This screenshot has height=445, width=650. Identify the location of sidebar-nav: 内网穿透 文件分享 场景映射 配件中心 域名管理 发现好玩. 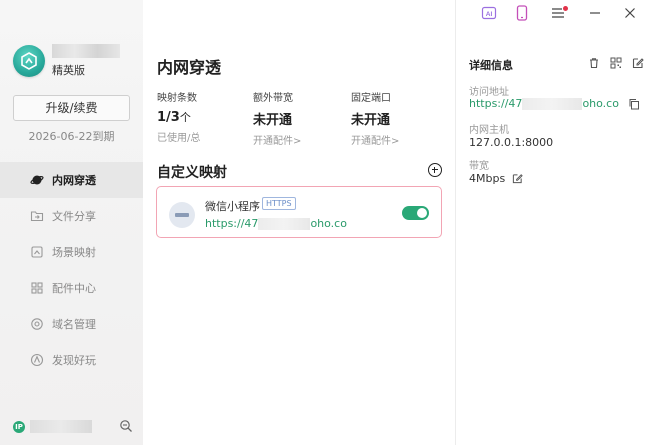
(71, 270).